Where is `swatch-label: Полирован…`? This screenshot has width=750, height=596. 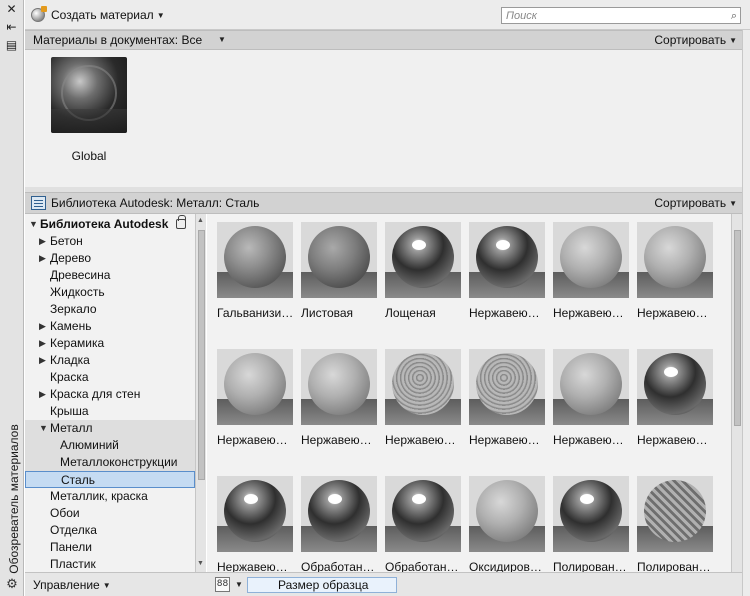
swatch-label: Полирован… is located at coordinates (674, 566).